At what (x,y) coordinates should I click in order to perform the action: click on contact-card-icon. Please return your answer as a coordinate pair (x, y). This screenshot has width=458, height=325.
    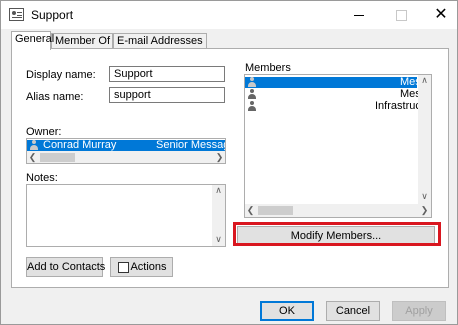
    Looking at the image, I should click on (16, 14).